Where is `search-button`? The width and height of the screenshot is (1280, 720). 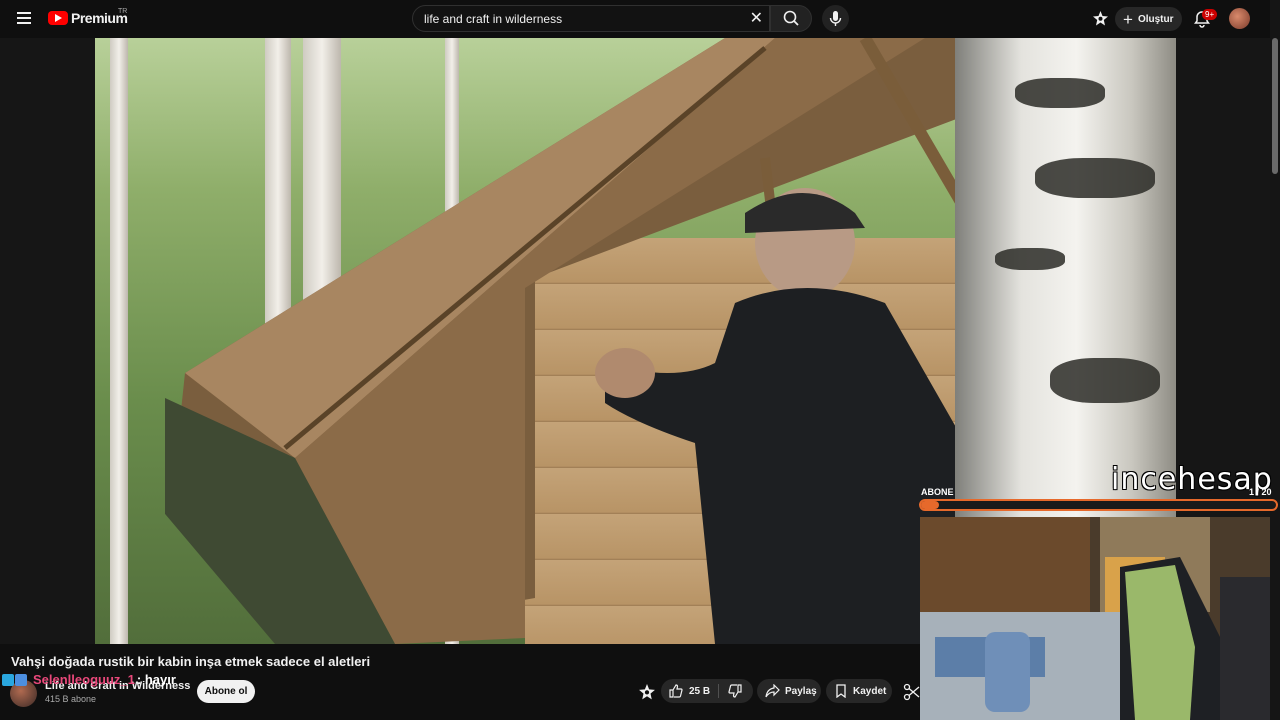
search-button is located at coordinates (791, 18).